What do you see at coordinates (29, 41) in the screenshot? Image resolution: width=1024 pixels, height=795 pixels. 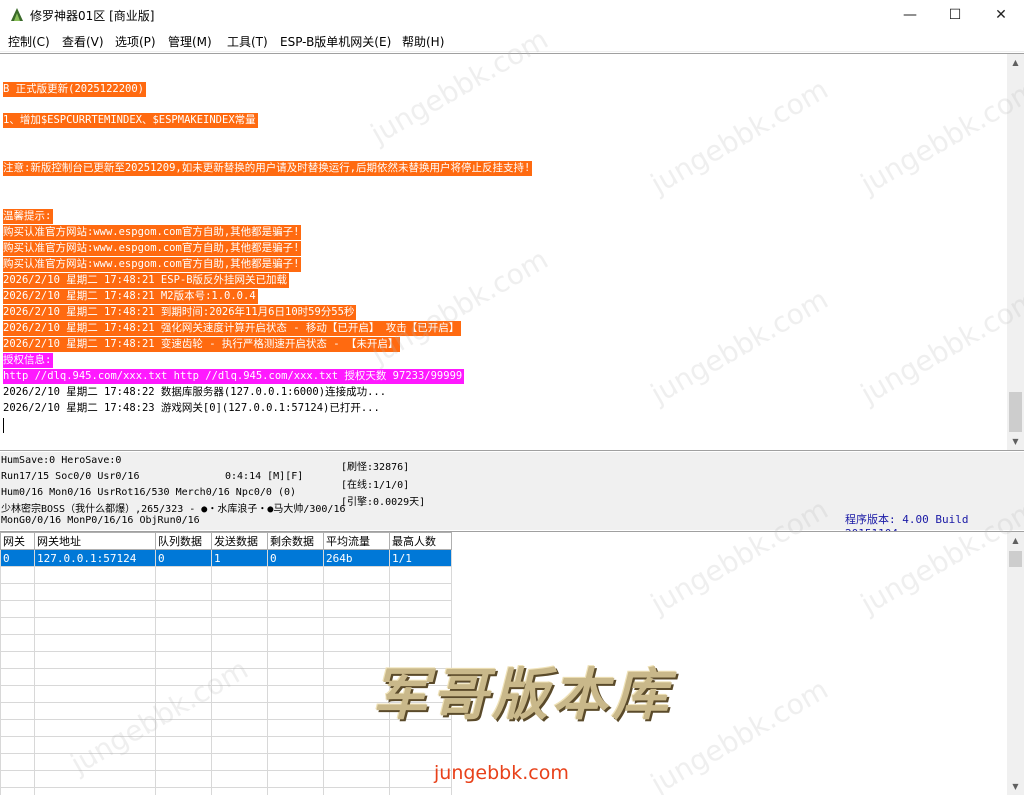 I see `menu-control: 控制(C)` at bounding box center [29, 41].